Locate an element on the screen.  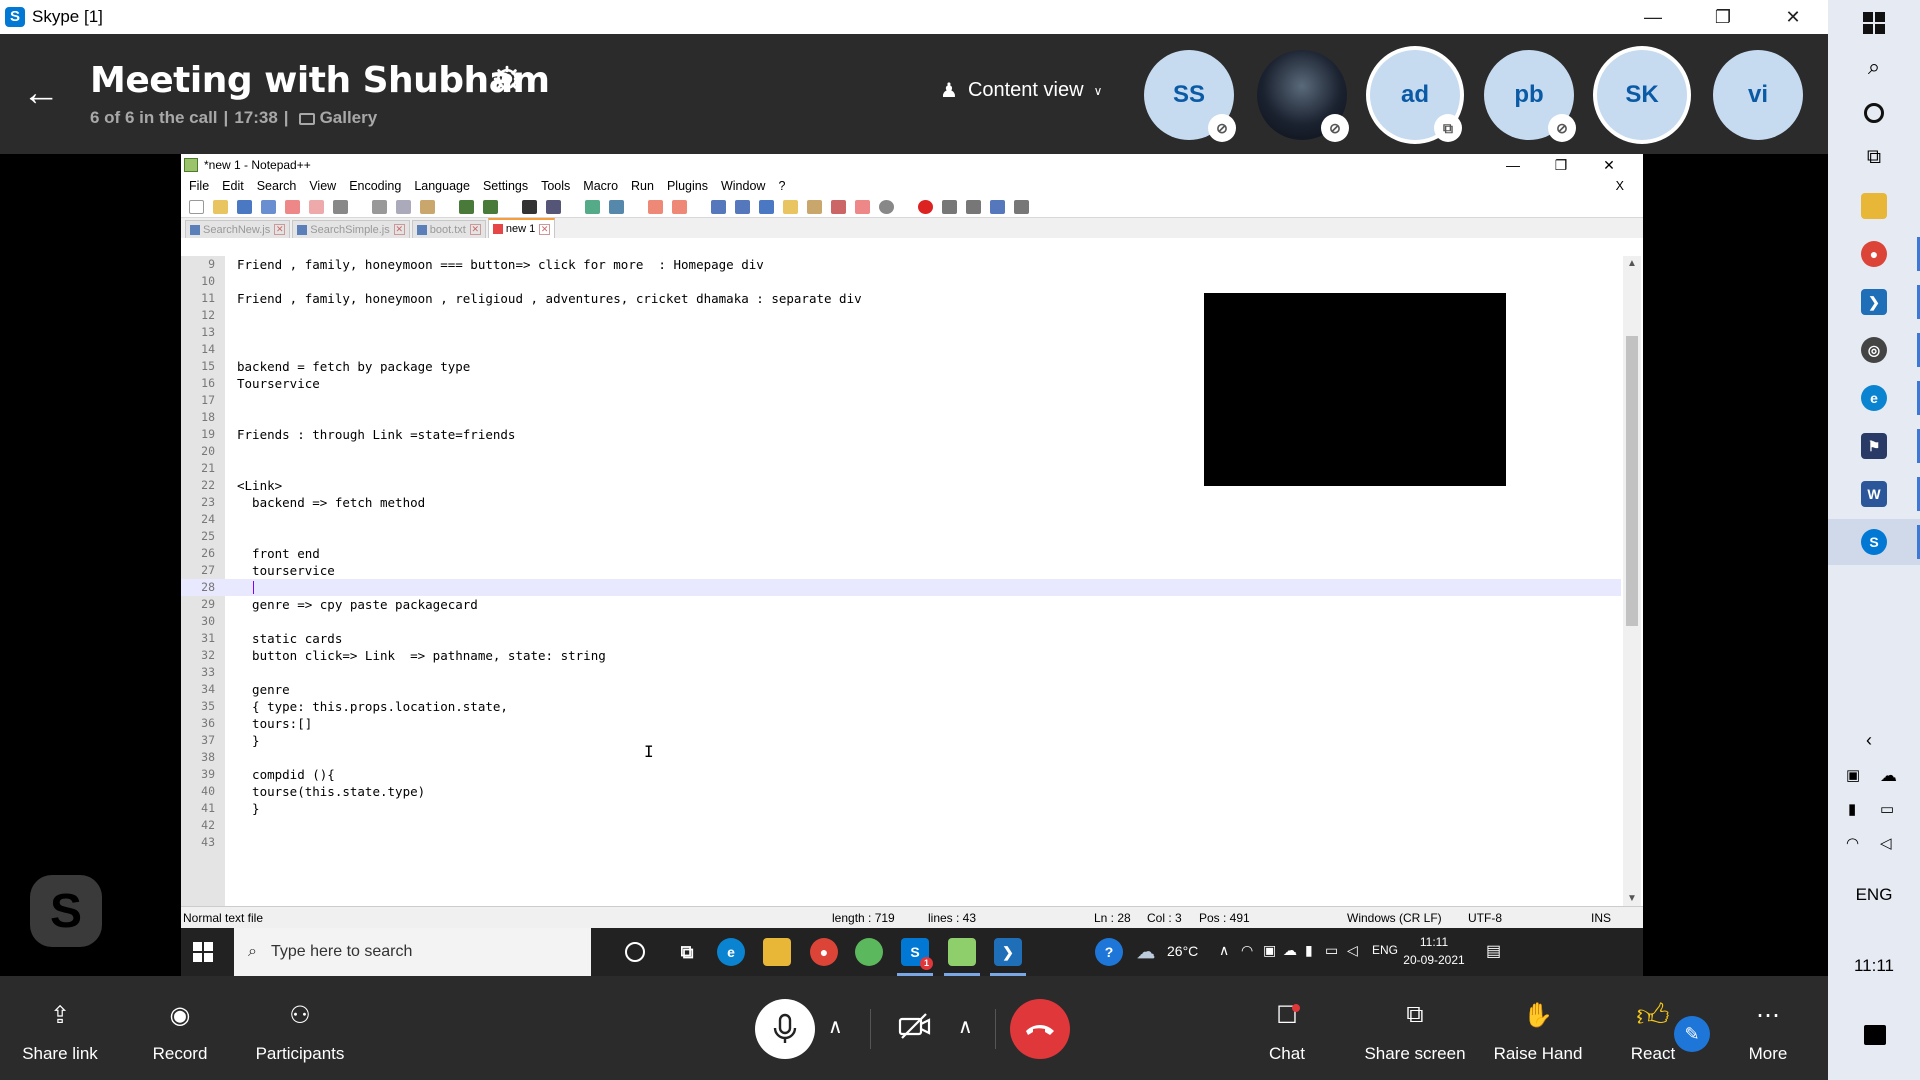
menu-edit: Edit is located at coordinates (233, 186).